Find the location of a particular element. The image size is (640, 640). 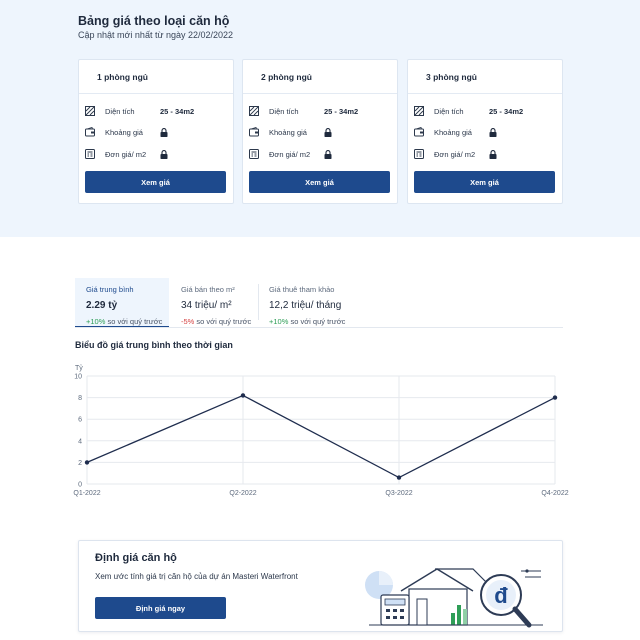

change-percent: -5% is located at coordinates (188, 321).